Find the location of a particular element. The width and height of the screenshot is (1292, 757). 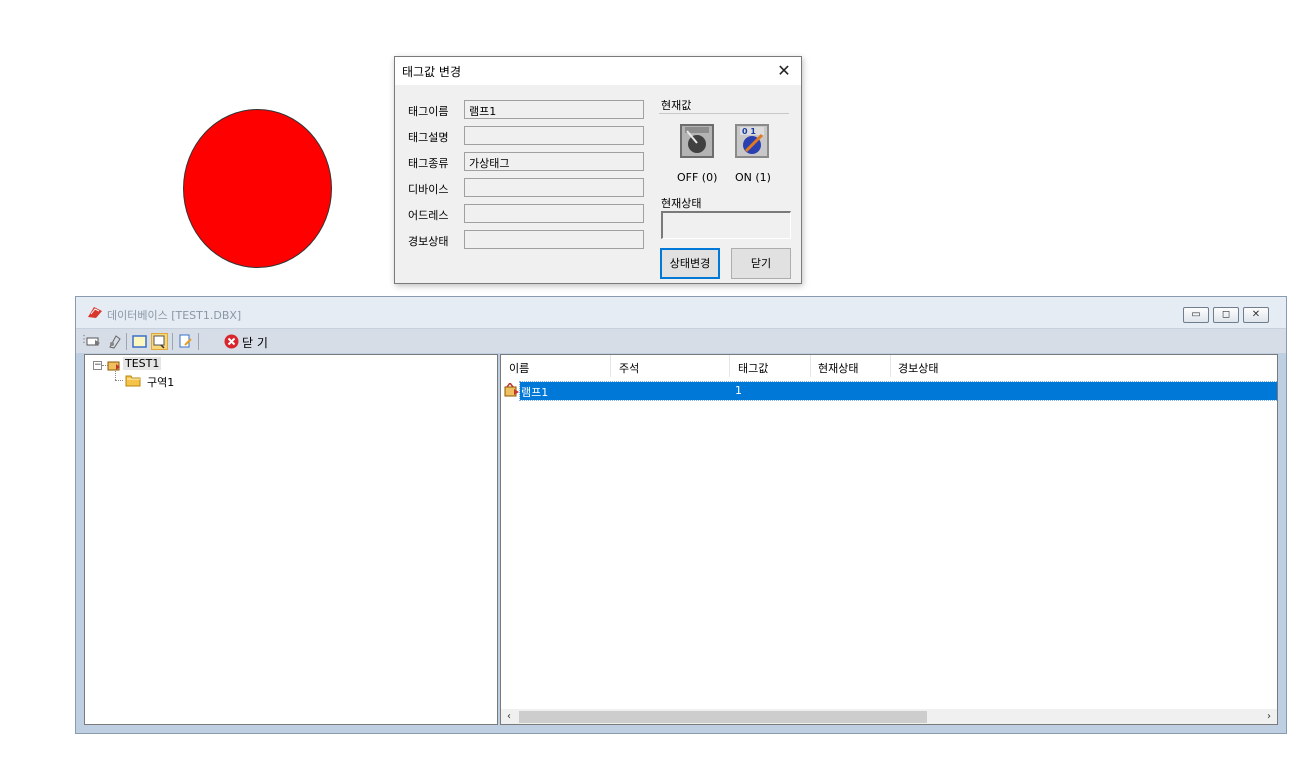

list-view-icon is located at coordinates (159, 341).